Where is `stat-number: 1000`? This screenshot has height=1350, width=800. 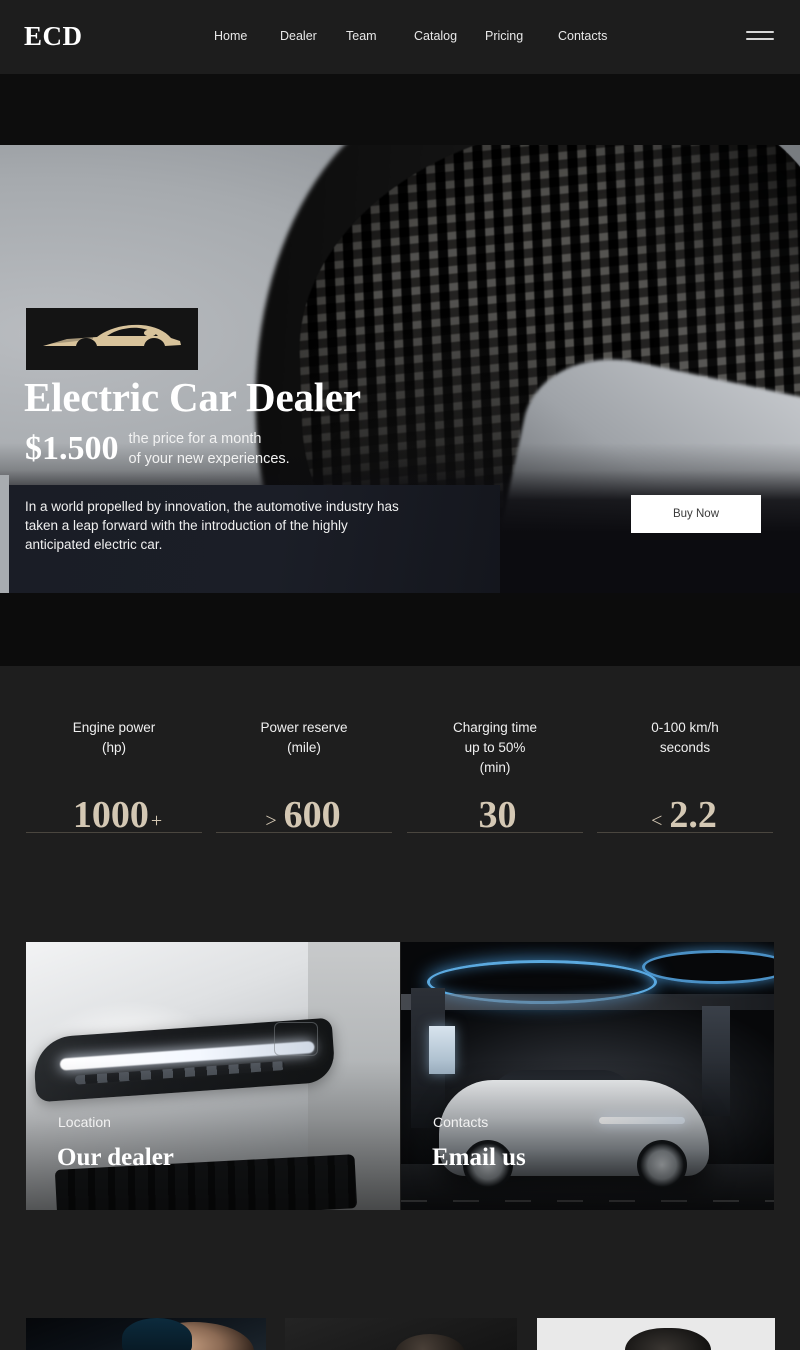
stat-number: 1000 is located at coordinates (110, 815).